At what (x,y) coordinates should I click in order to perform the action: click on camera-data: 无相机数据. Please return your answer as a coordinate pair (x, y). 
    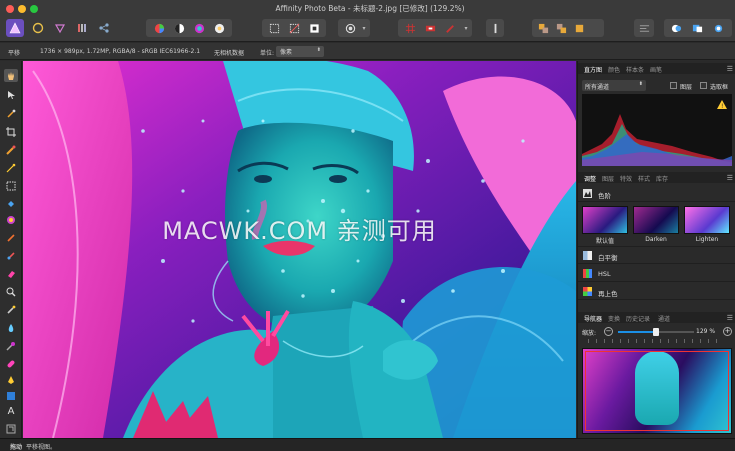
    Looking at the image, I should click on (229, 52).